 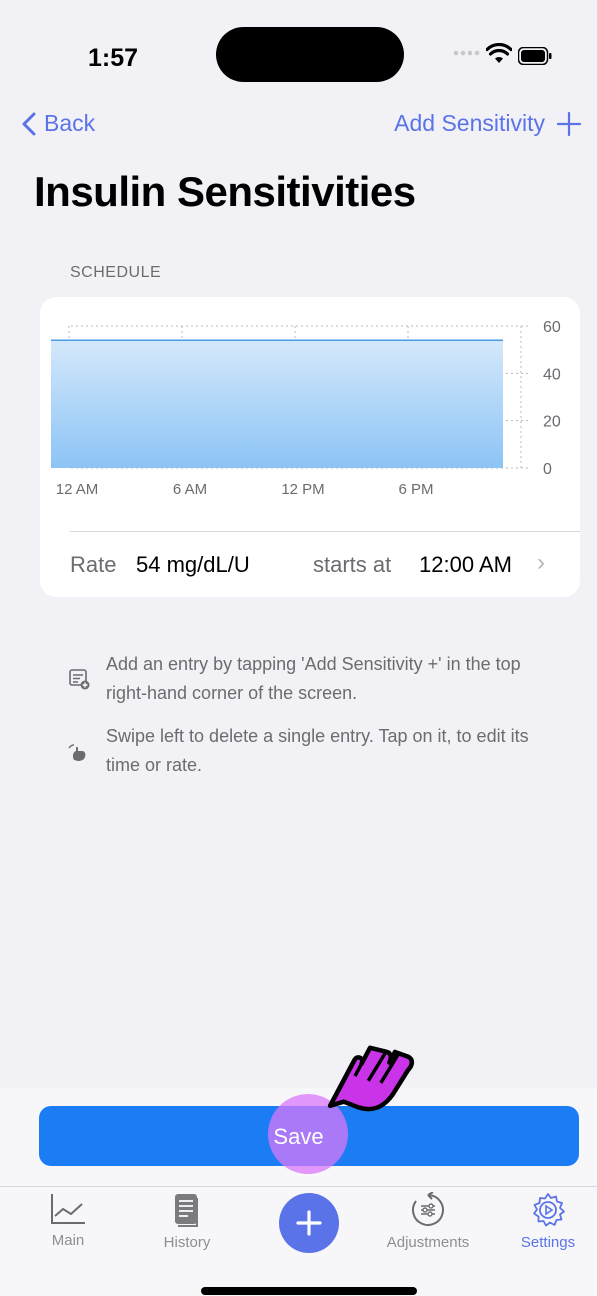 What do you see at coordinates (68, 1240) in the screenshot?
I see `tab-main-label: Main` at bounding box center [68, 1240].